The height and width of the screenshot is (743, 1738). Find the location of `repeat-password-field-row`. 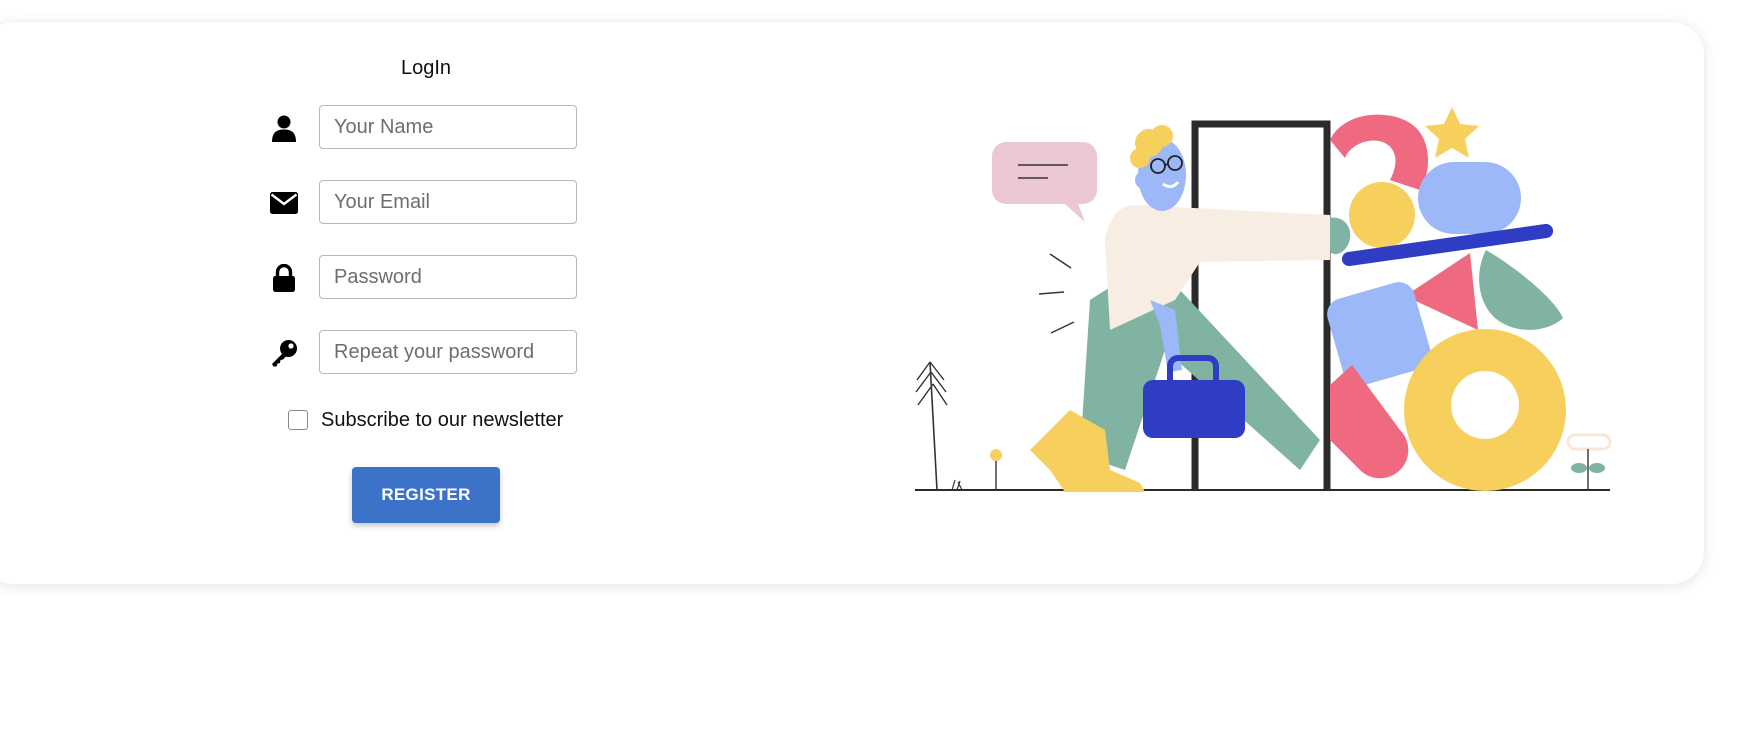

repeat-password-field-row is located at coordinates (430, 353).